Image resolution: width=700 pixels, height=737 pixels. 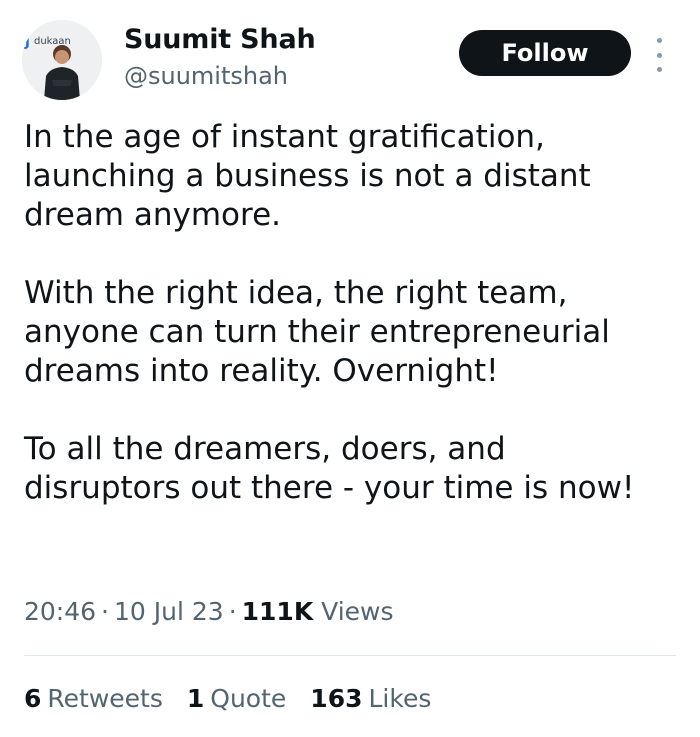 I want to click on tweet-line: dreams into reality. Overnight!, so click(x=261, y=371).